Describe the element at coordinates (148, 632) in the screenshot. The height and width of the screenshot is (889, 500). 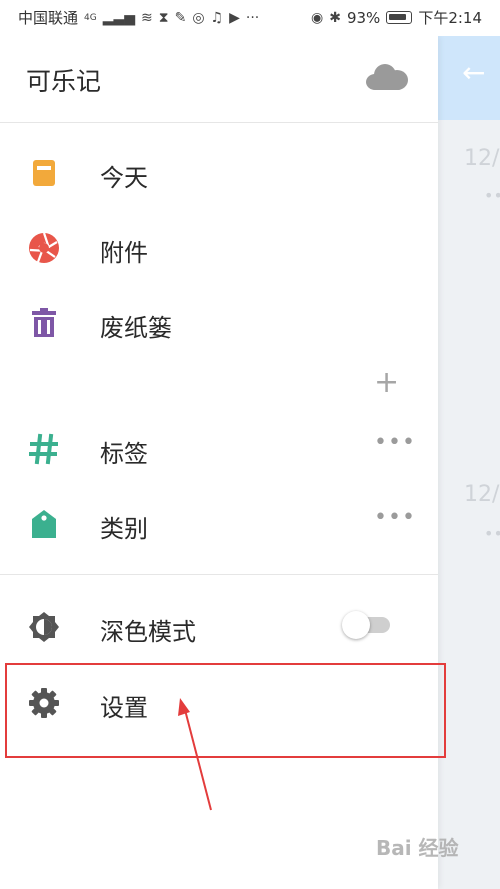
I see `drawer-item-label: 深色模式` at that location.